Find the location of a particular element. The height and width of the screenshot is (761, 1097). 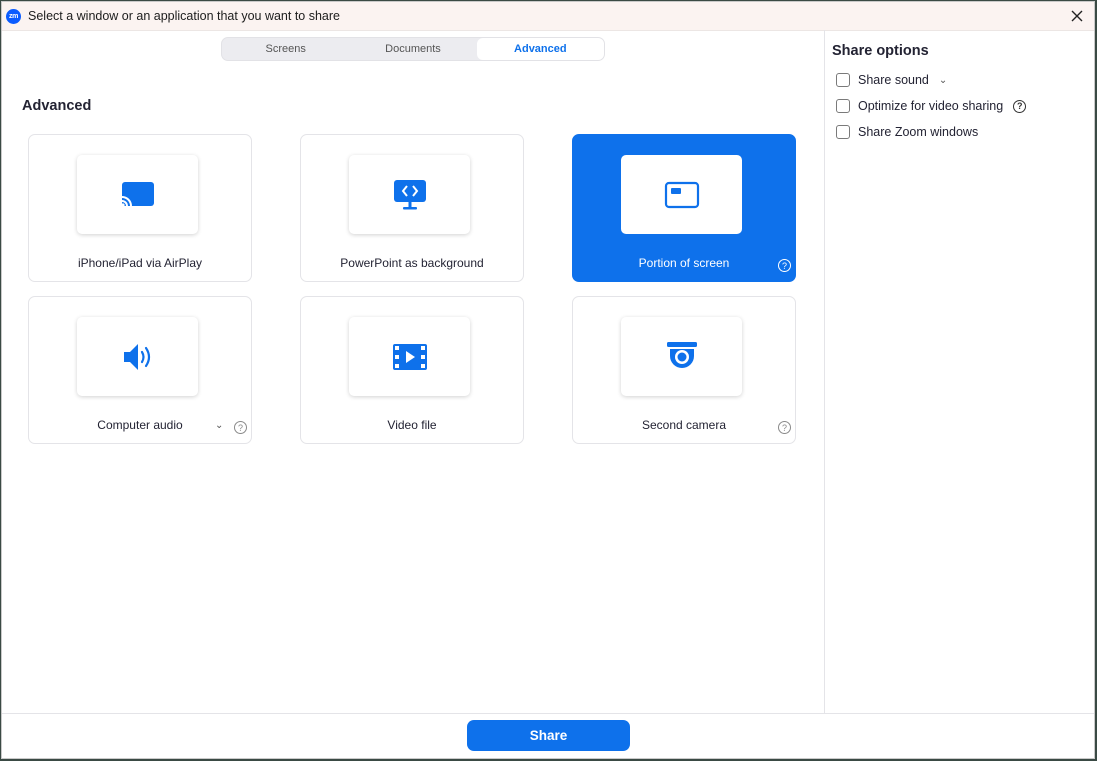

share-sound-checkbox is located at coordinates (843, 80).